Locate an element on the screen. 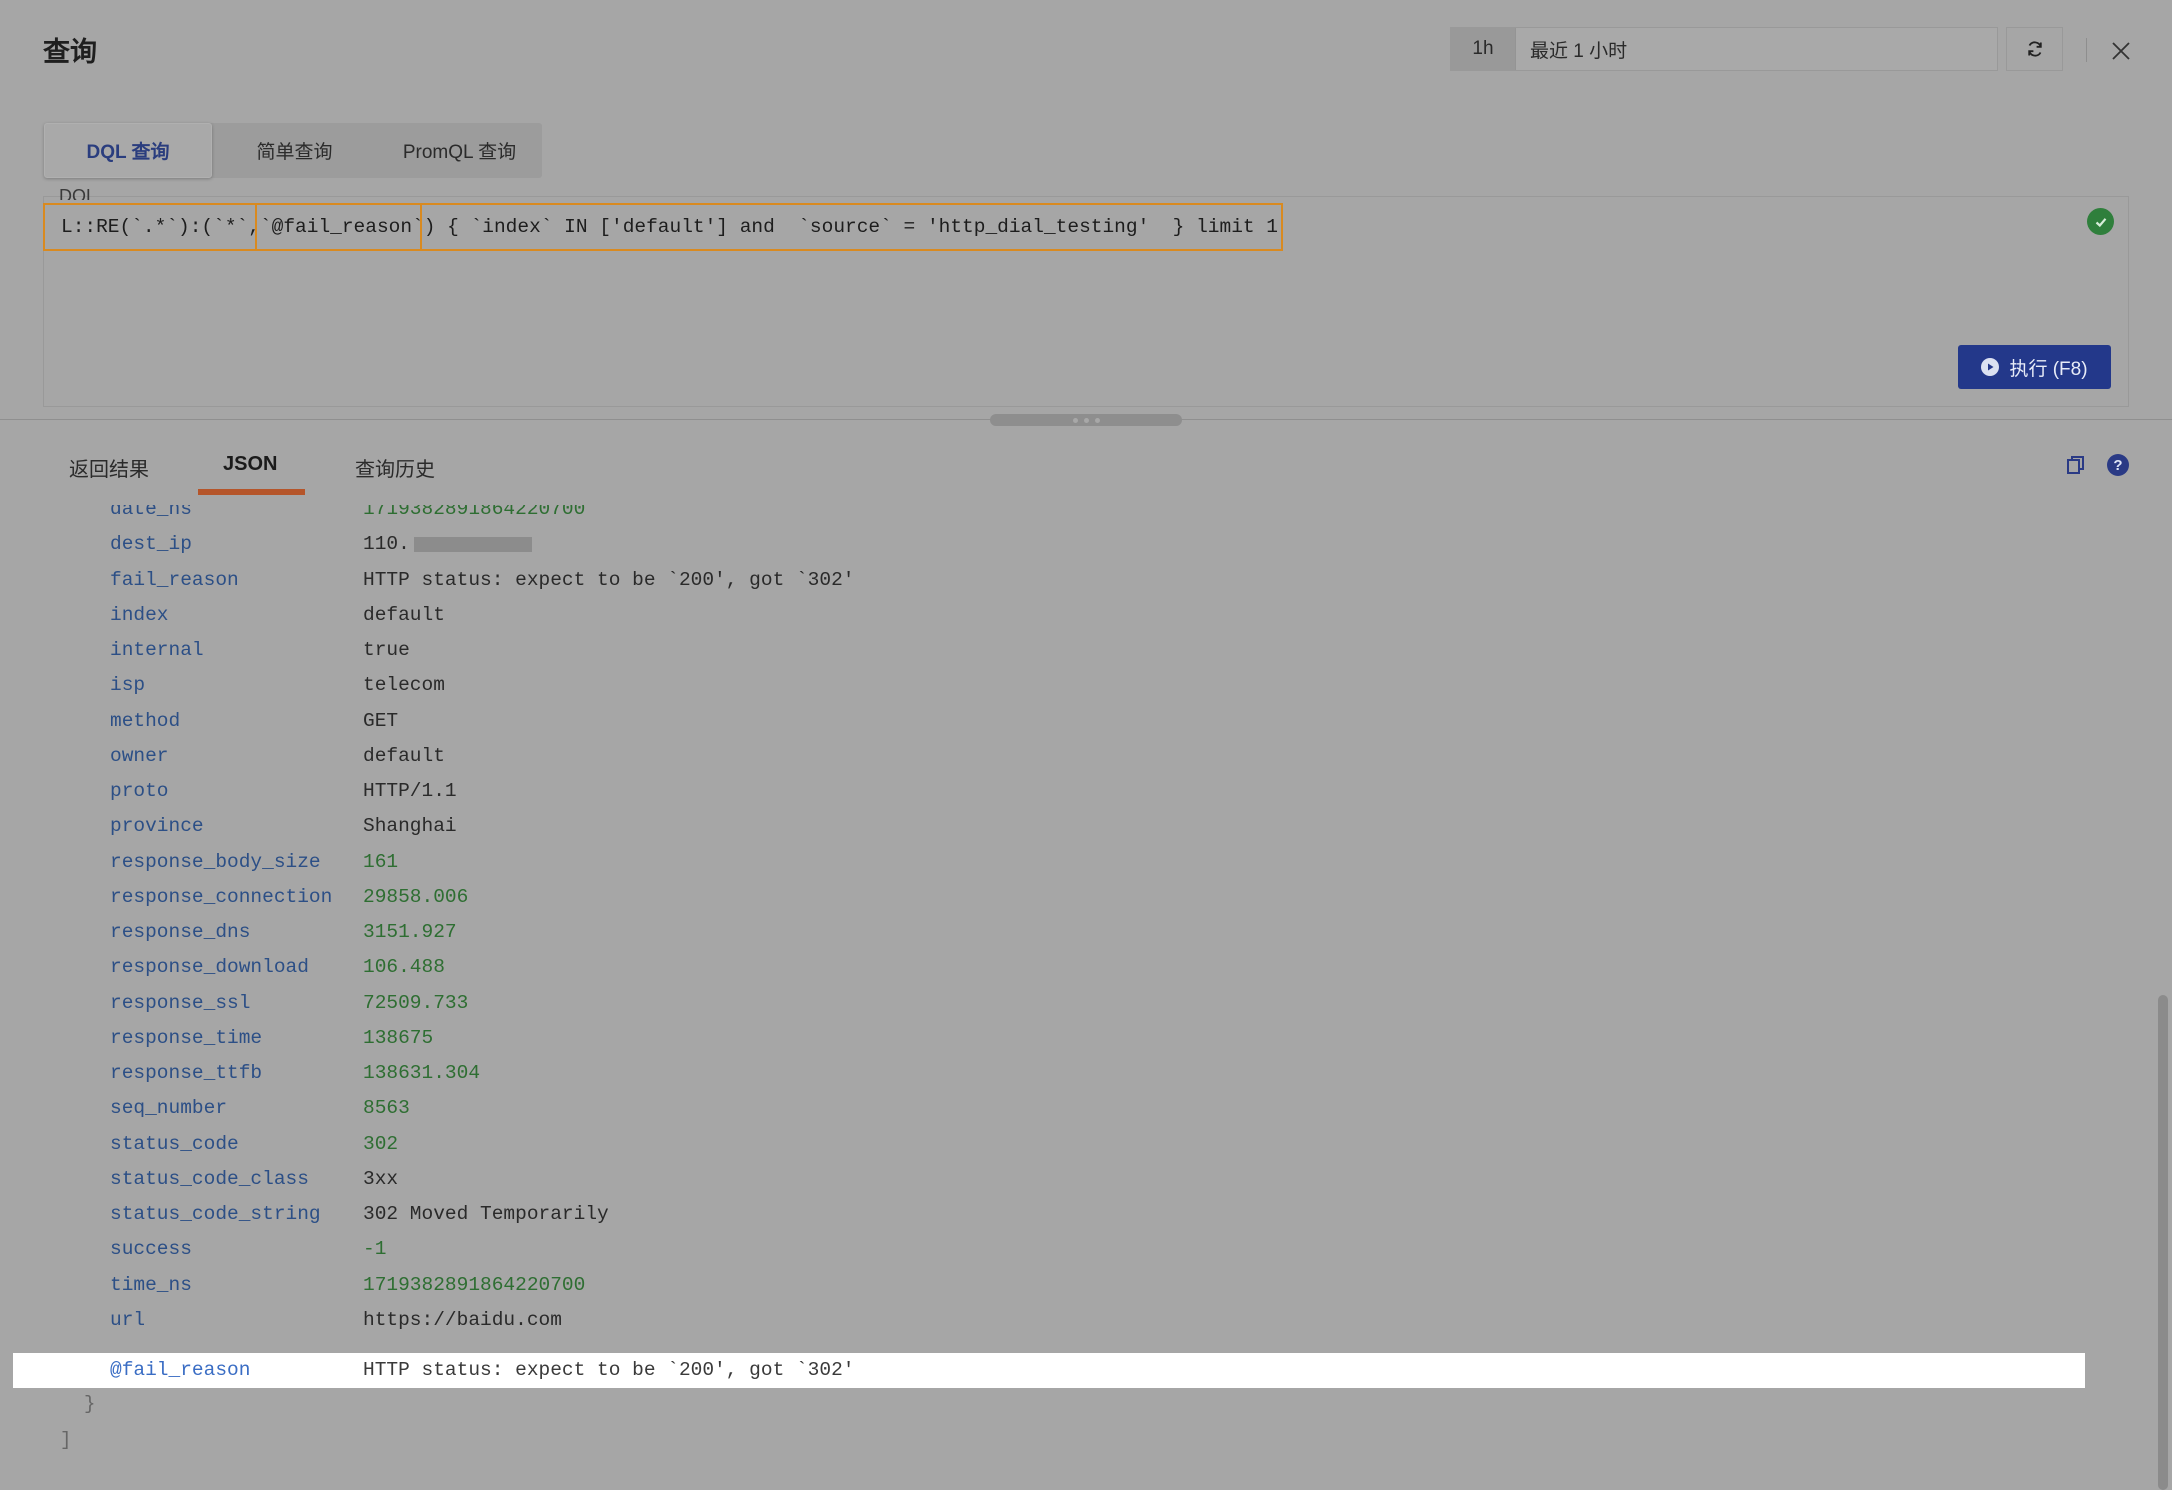 The width and height of the screenshot is (2172, 1490). close-icon is located at coordinates (2121, 51).